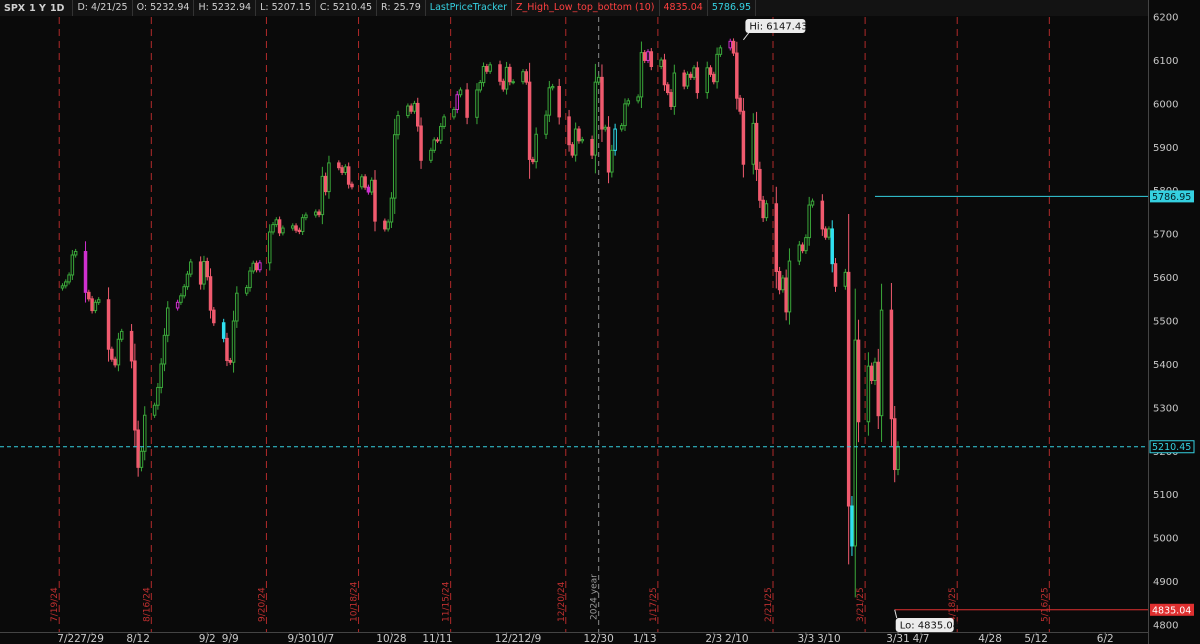  What do you see at coordinates (805, 638) in the screenshot?
I see `x-tick-label: 3/3` at bounding box center [805, 638].